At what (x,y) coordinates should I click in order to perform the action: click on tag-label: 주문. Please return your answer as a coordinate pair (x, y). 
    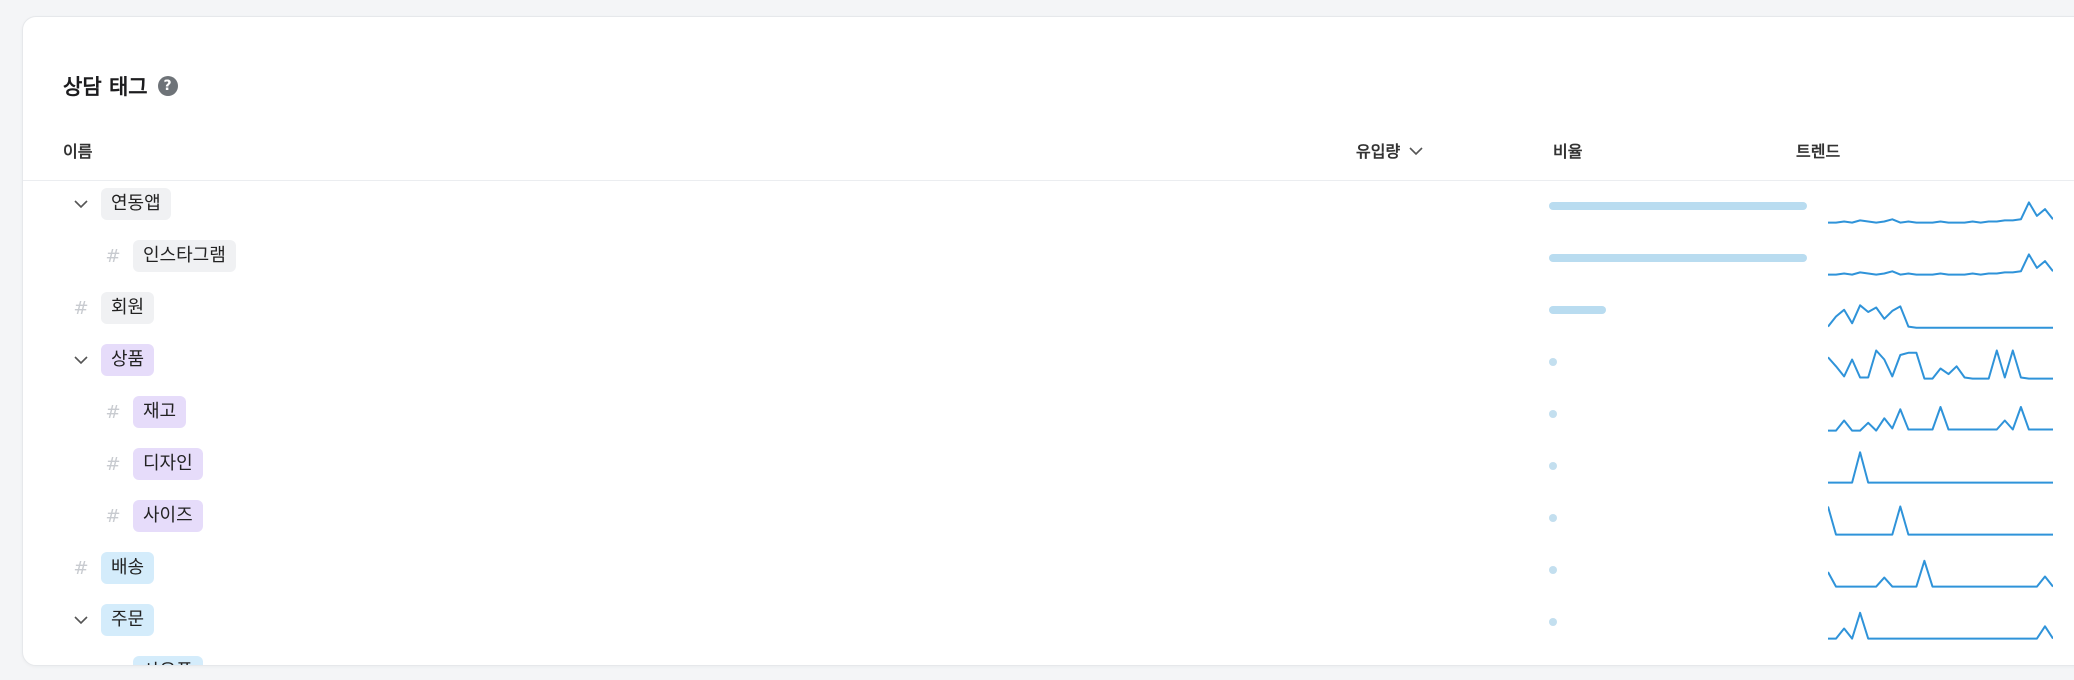
    Looking at the image, I should click on (128, 620).